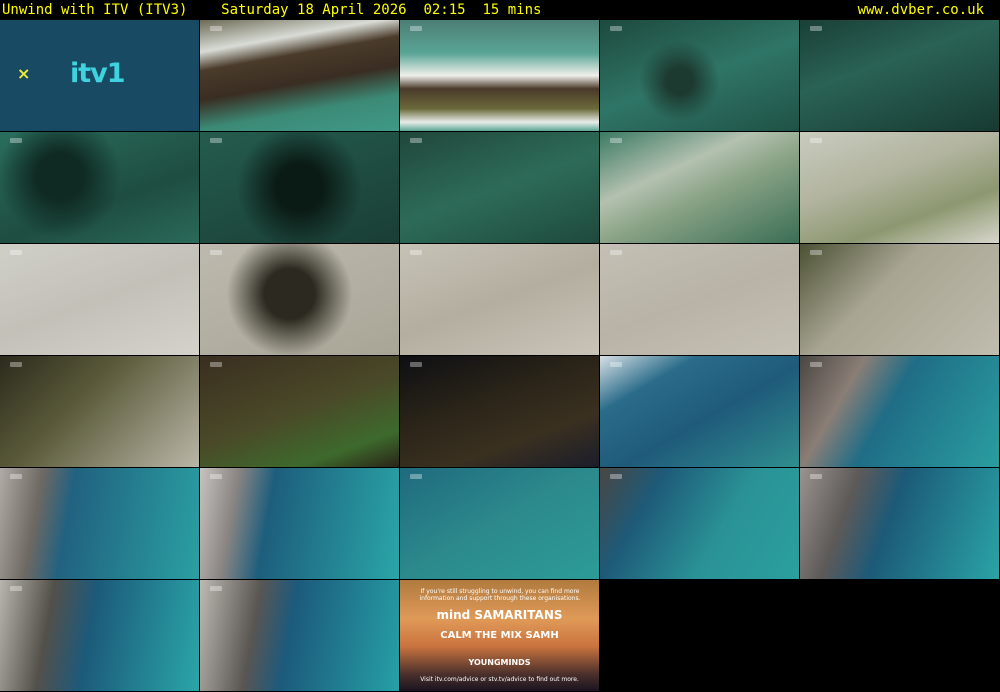 The image size is (1000, 692). I want to click on helpline-row-1: mind SAMARITANS, so click(499, 615).